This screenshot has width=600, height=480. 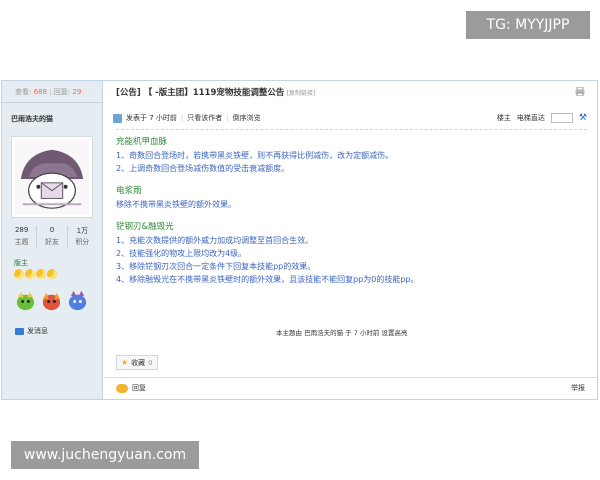 What do you see at coordinates (37, 331) in the screenshot?
I see `send-message-label: 发消息` at bounding box center [37, 331].